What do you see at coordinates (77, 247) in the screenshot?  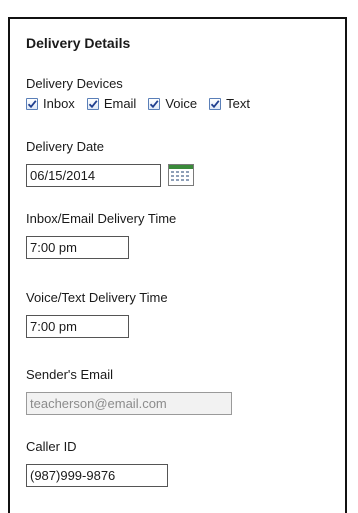 I see `inbox-email-time-input: 7:00 pm` at bounding box center [77, 247].